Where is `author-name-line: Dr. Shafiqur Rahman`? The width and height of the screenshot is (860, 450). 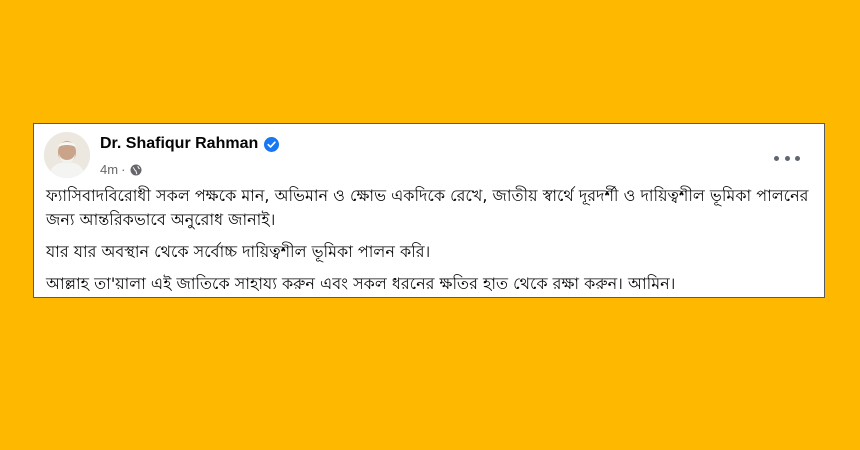 author-name-line: Dr. Shafiqur Rahman is located at coordinates (190, 144).